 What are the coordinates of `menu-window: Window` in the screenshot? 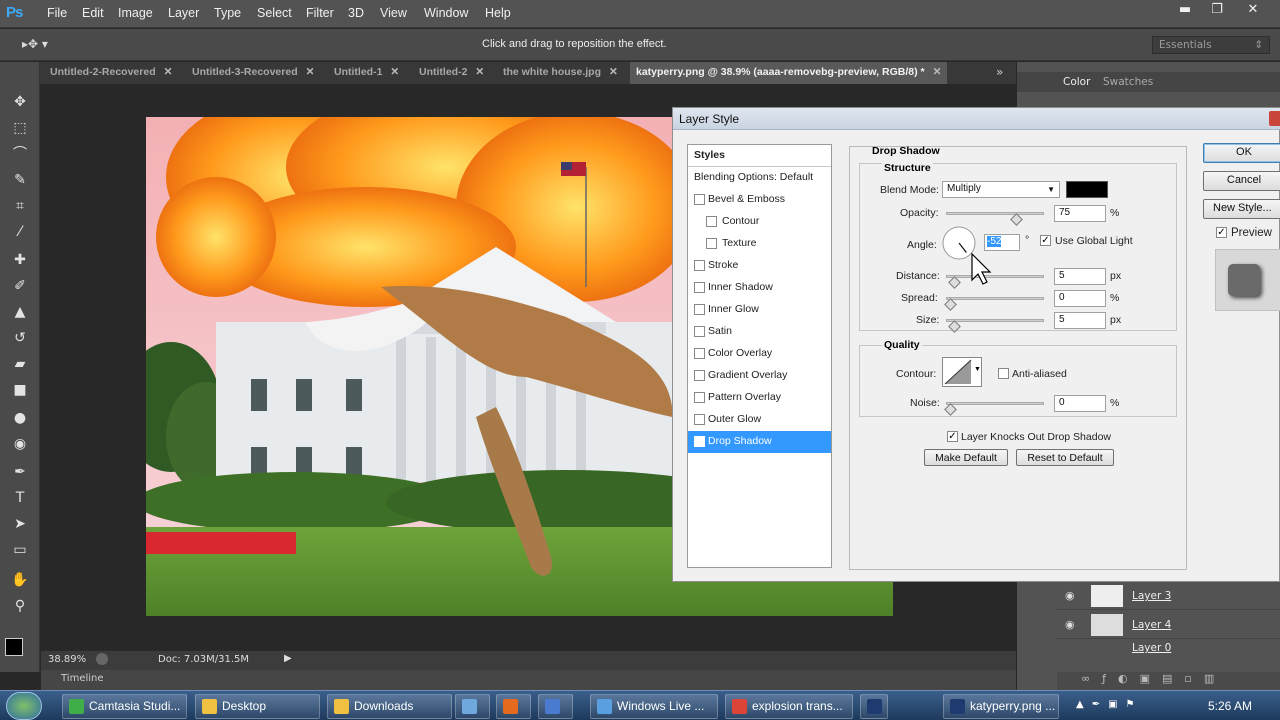 It's located at (446, 13).